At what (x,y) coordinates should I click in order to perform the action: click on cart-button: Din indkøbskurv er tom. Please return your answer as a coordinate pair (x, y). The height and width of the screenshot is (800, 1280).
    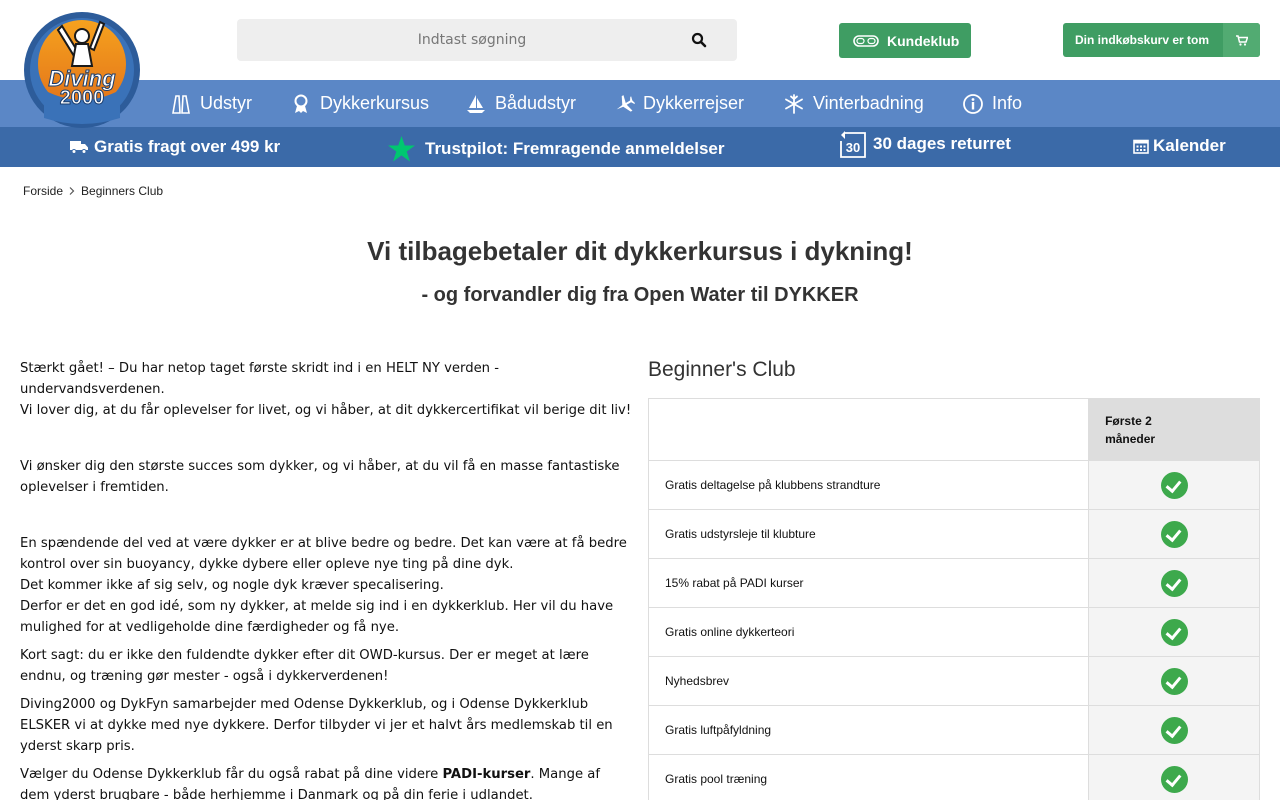
    Looking at the image, I should click on (1161, 40).